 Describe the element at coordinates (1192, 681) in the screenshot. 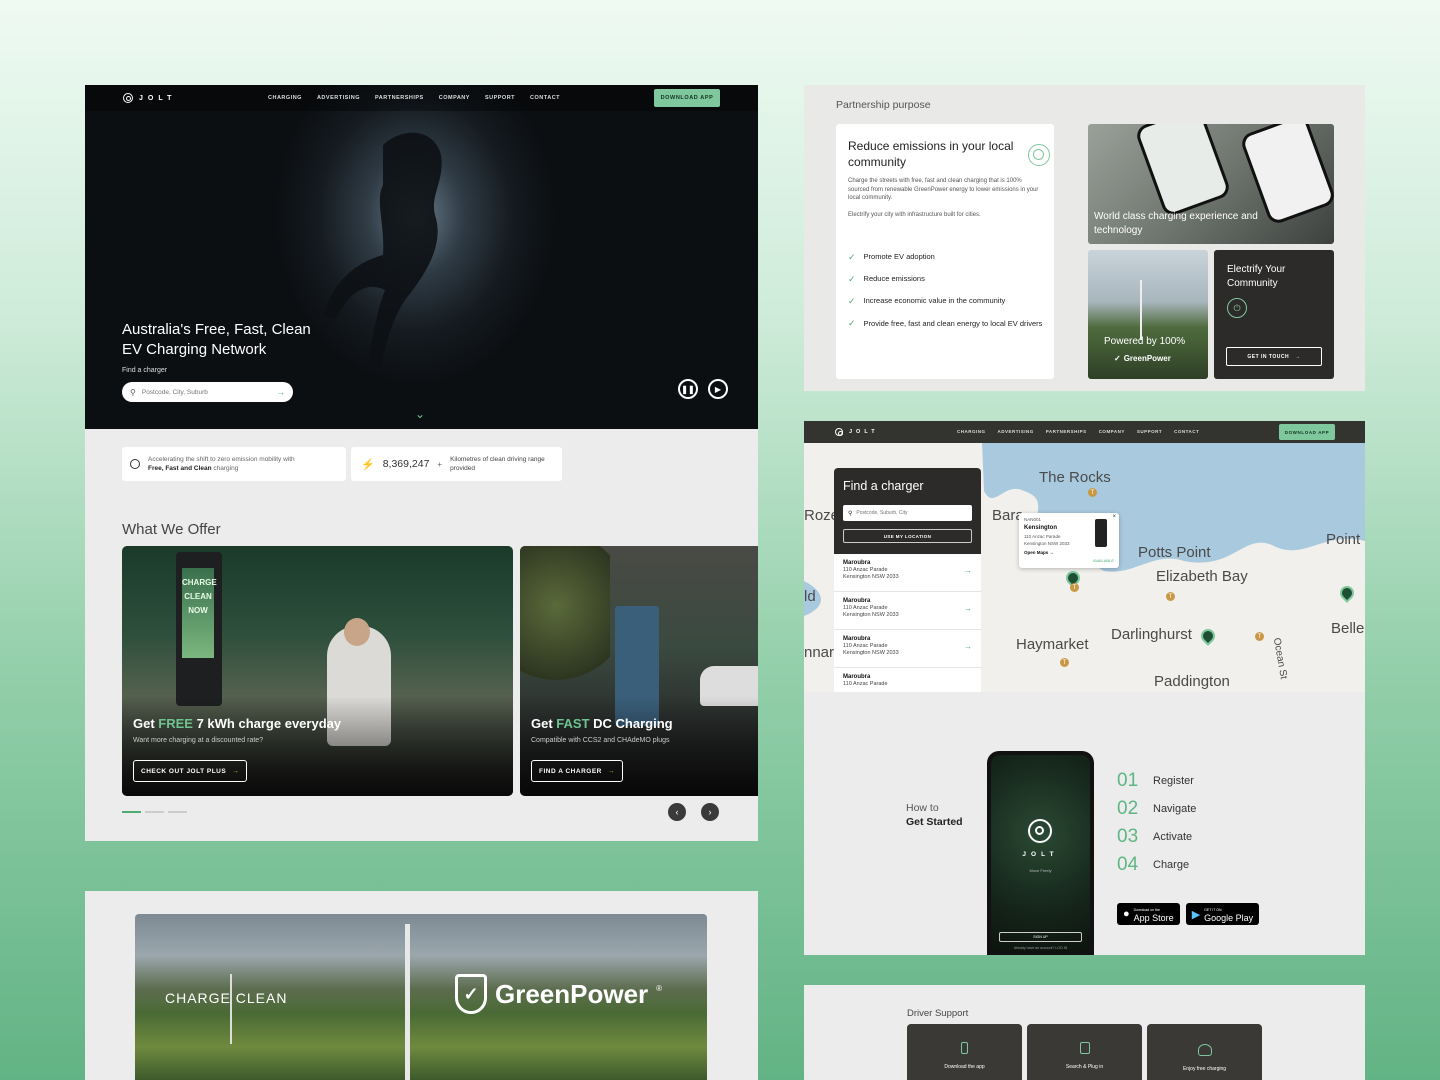

I see `map-label: Paddington` at that location.